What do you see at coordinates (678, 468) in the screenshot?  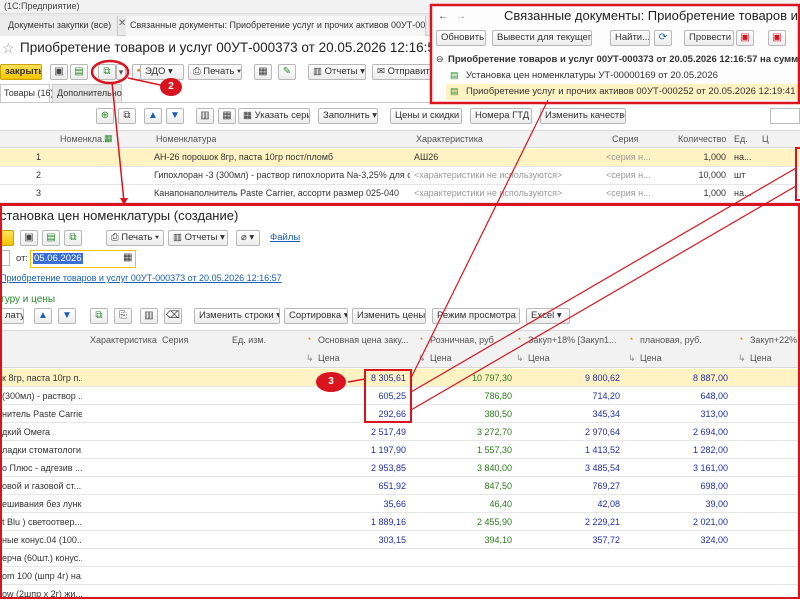 I see `row-price-value: 3 161,00` at bounding box center [678, 468].